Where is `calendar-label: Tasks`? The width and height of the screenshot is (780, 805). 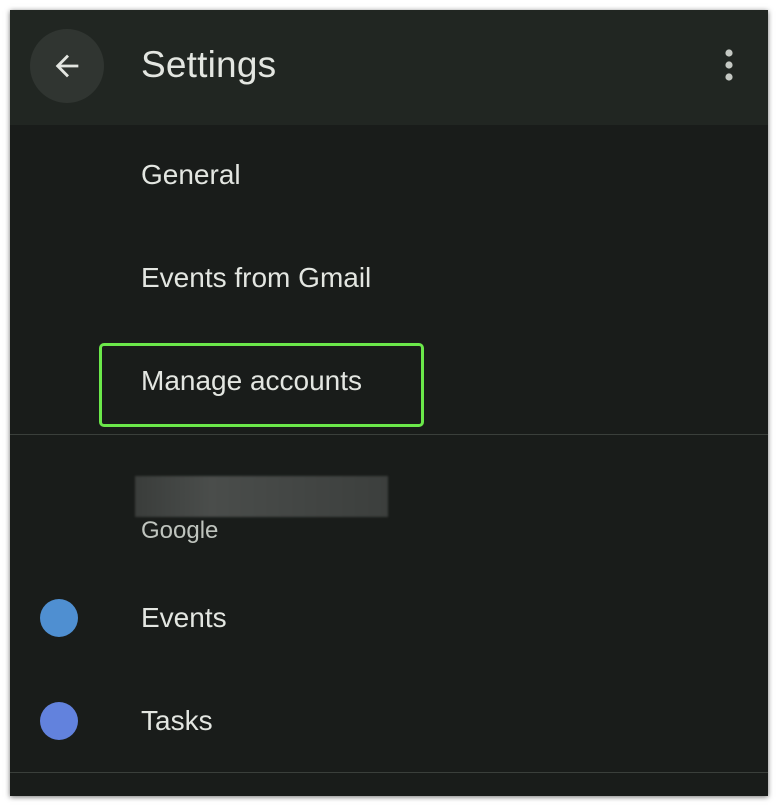 calendar-label: Tasks is located at coordinates (177, 720).